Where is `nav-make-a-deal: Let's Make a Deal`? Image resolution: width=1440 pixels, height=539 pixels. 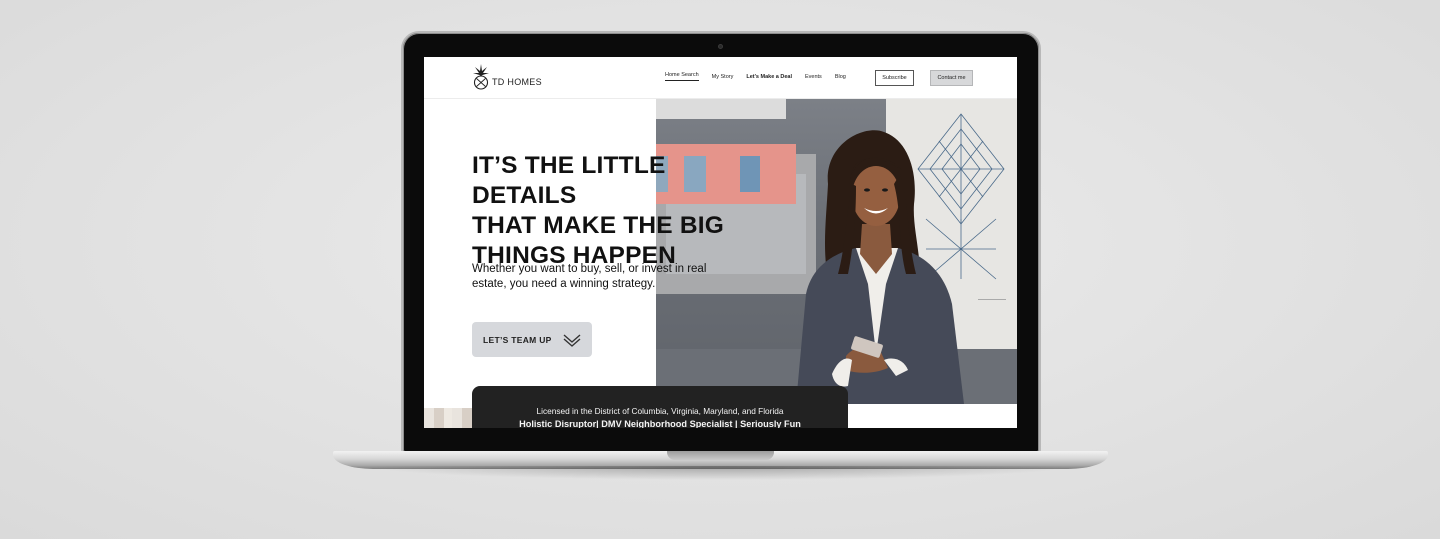 nav-make-a-deal: Let's Make a Deal is located at coordinates (769, 77).